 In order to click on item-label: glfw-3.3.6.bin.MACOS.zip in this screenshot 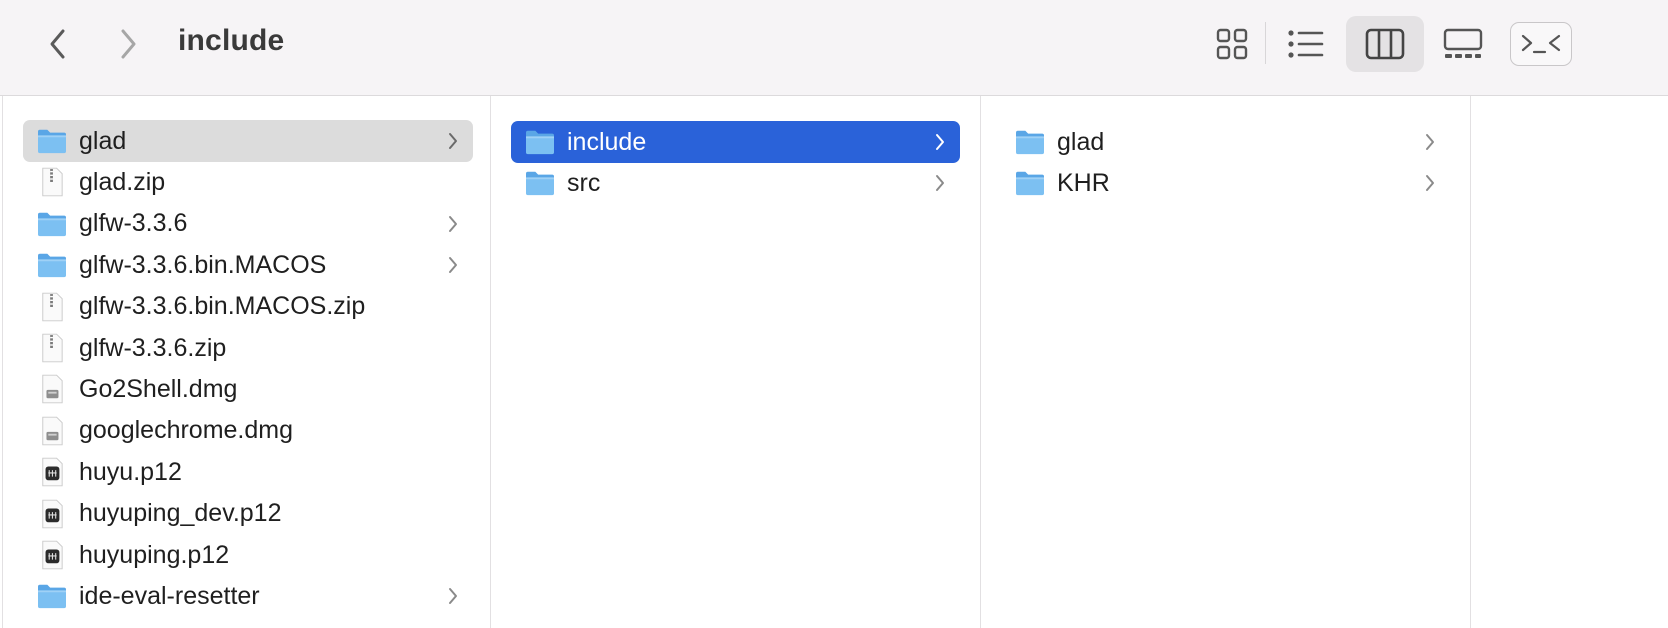, I will do `click(222, 306)`.